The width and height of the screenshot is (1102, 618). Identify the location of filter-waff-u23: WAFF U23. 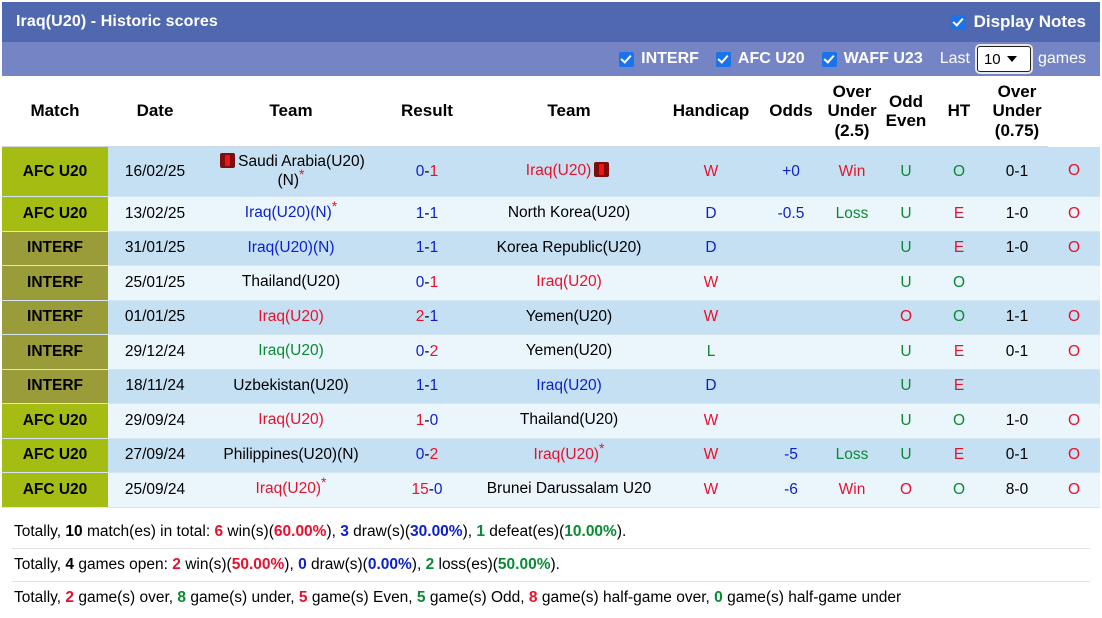
(872, 59).